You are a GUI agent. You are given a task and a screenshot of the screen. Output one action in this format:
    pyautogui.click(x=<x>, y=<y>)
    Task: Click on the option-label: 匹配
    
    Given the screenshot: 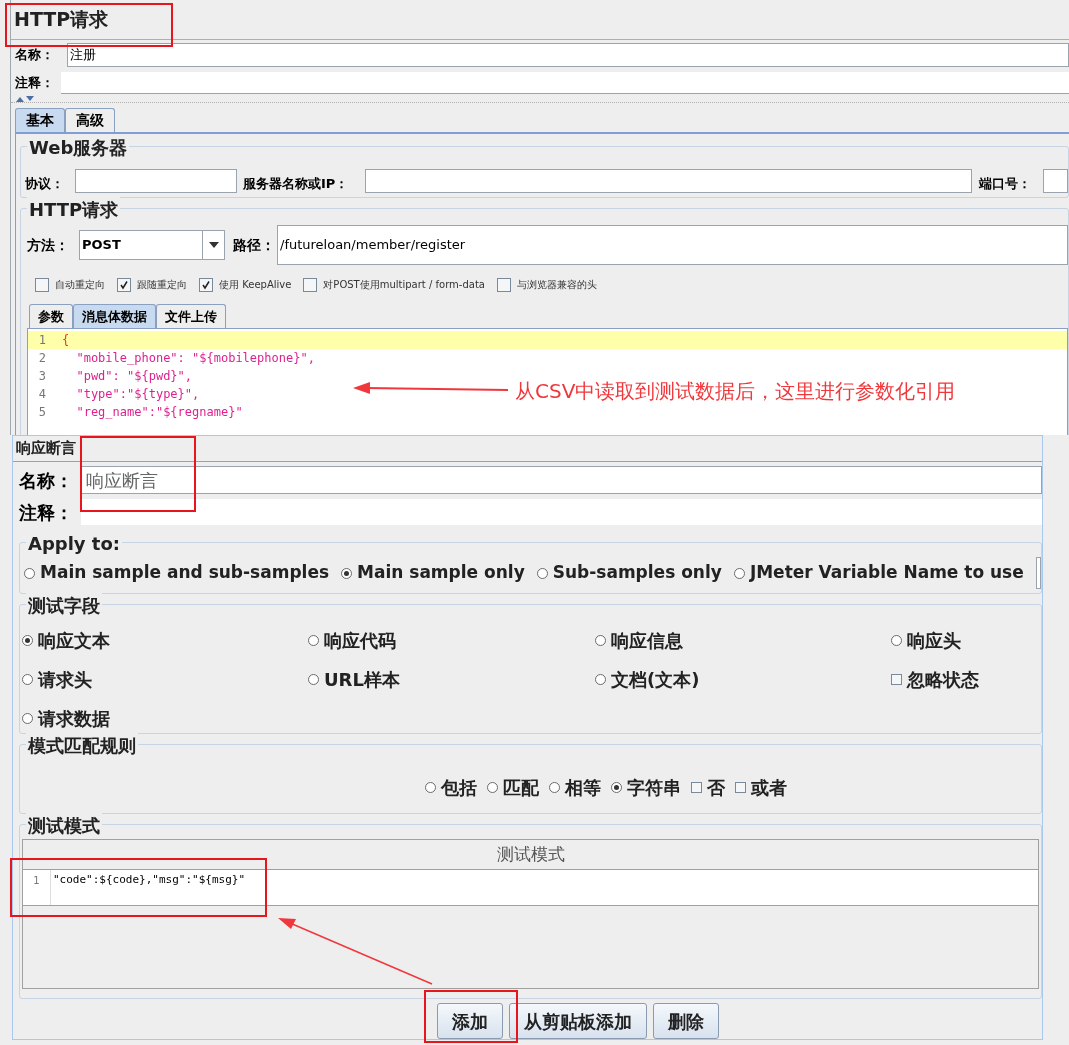 What is the action you would take?
    pyautogui.click(x=520, y=787)
    